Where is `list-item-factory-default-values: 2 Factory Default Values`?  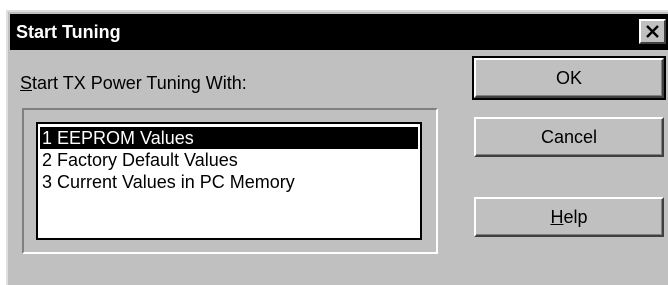
list-item-factory-default-values: 2 Factory Default Values is located at coordinates (229, 160).